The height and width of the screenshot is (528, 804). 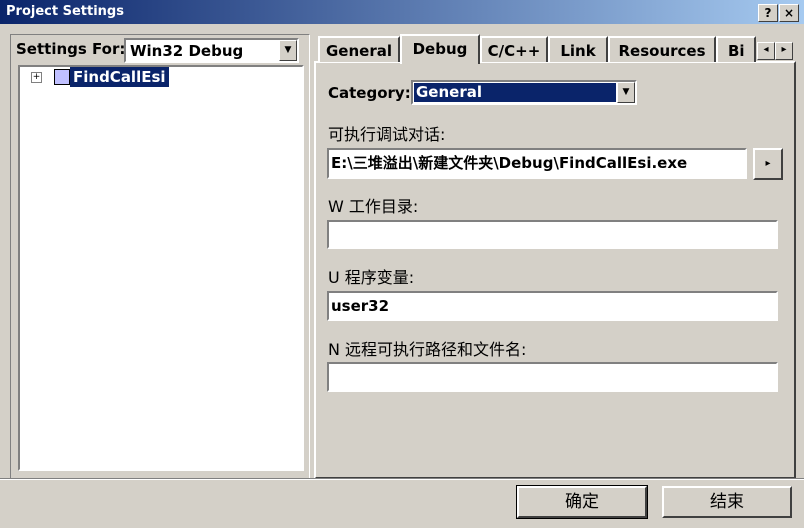 What do you see at coordinates (768, 13) in the screenshot?
I see `help-button: ?` at bounding box center [768, 13].